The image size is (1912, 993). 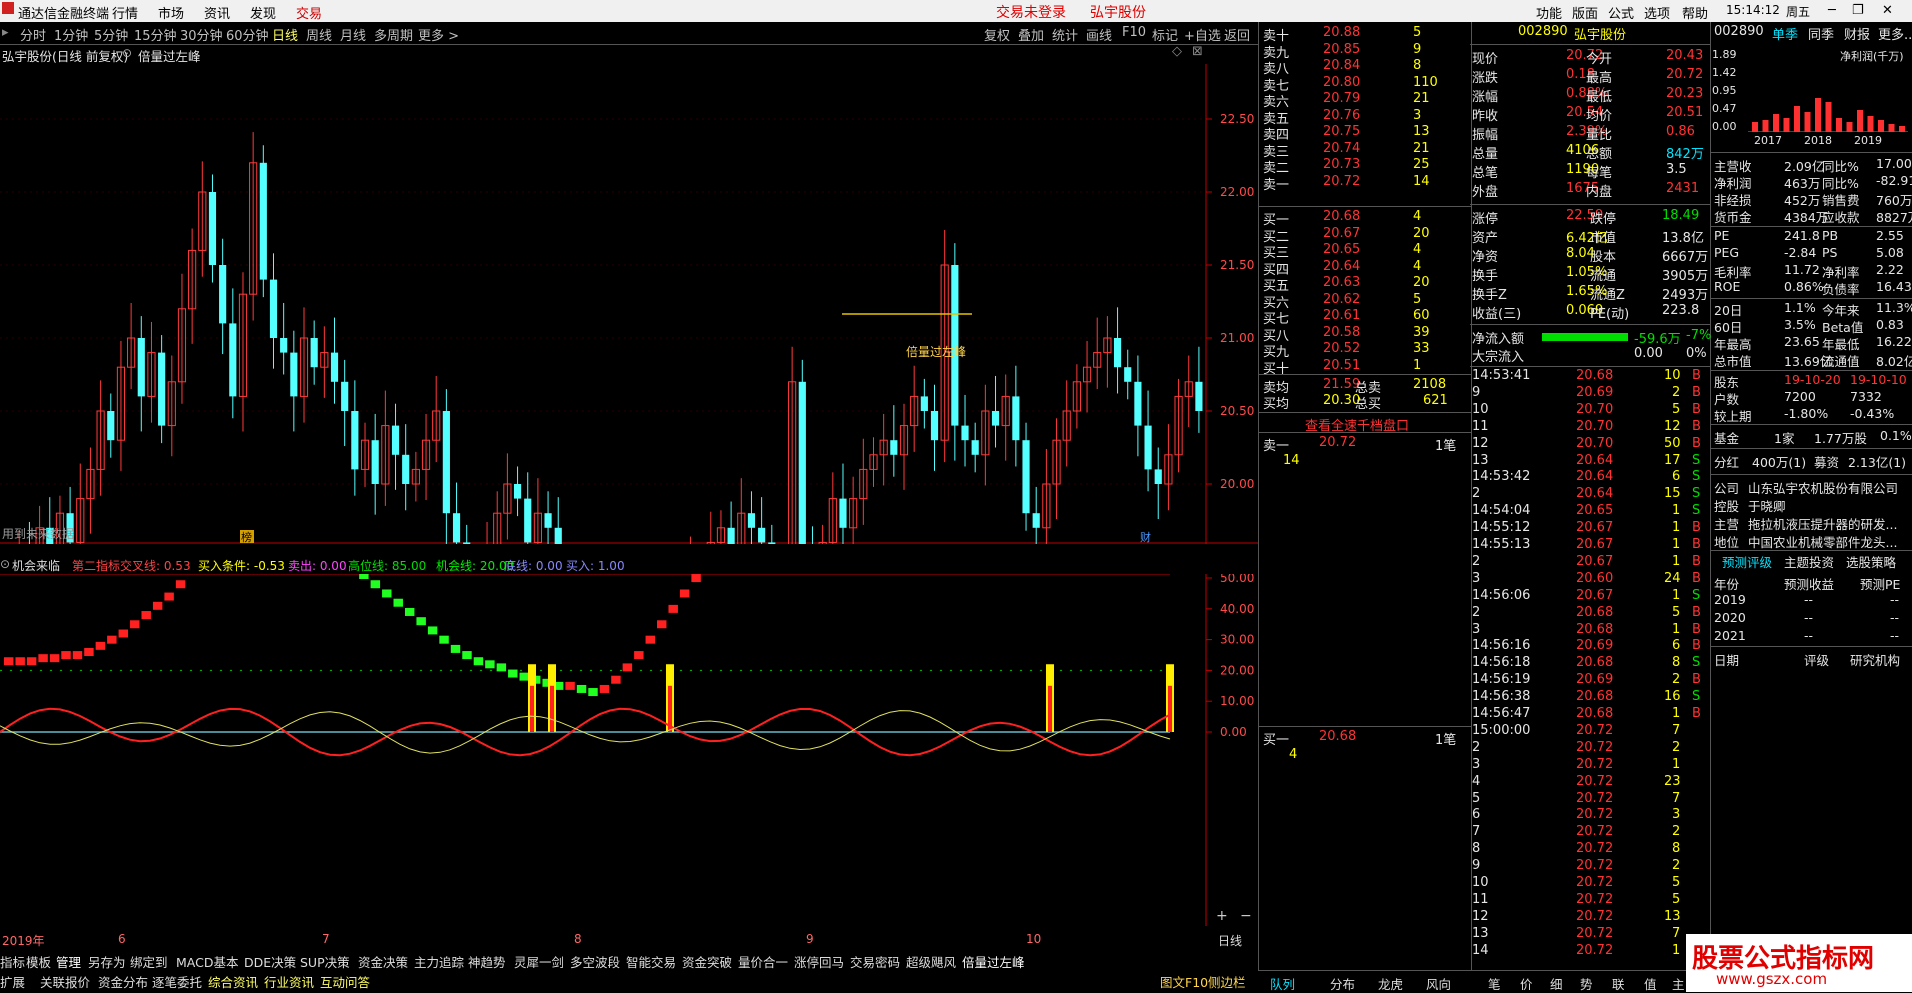 What do you see at coordinates (1494, 983) in the screenshot?
I see `right-tab: 笔` at bounding box center [1494, 983].